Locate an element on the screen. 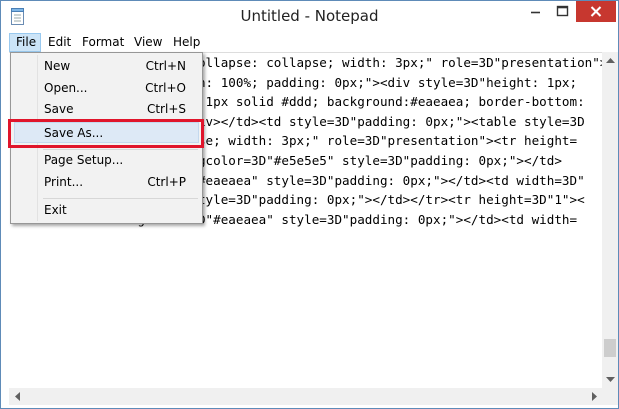 The width and height of the screenshot is (619, 409). menu-item-label: Save is located at coordinates (59, 109).